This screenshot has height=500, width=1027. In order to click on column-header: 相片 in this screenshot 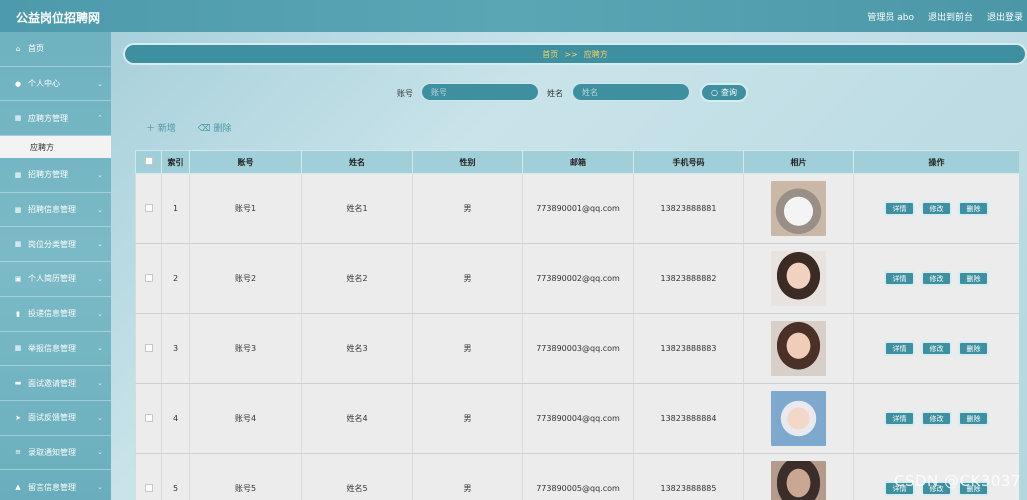, I will do `click(798, 162)`.